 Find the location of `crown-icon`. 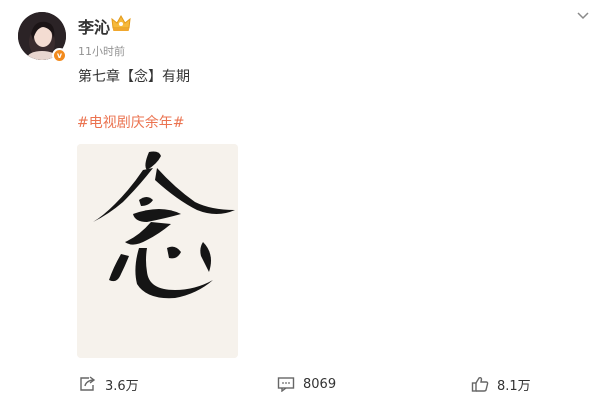

crown-icon is located at coordinates (121, 23).